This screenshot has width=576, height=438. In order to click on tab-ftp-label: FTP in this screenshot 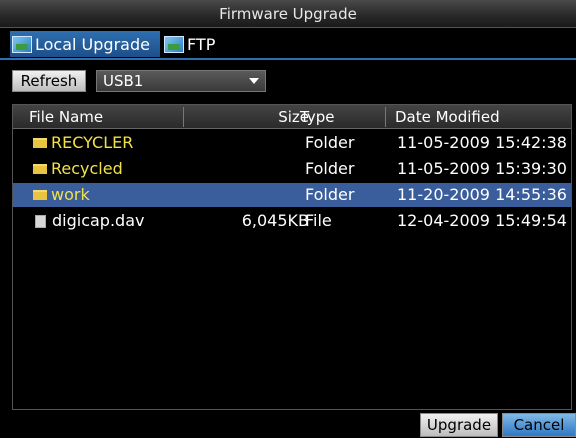, I will do `click(201, 44)`.